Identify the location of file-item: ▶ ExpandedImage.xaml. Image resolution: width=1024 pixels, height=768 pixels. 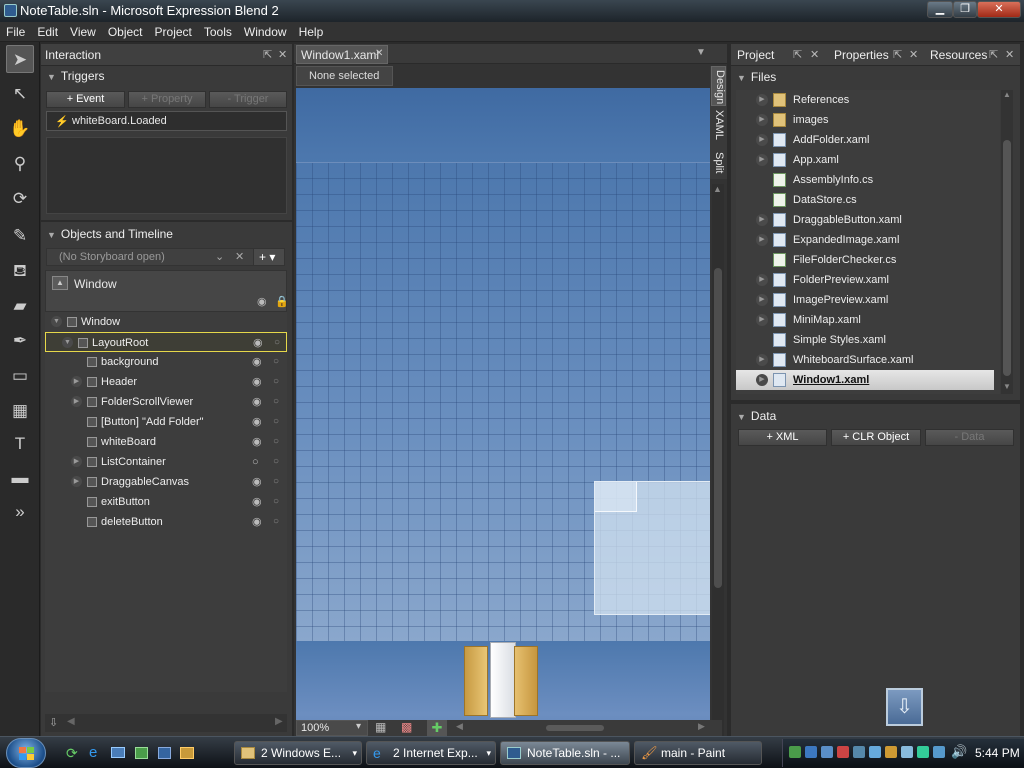
(866, 240).